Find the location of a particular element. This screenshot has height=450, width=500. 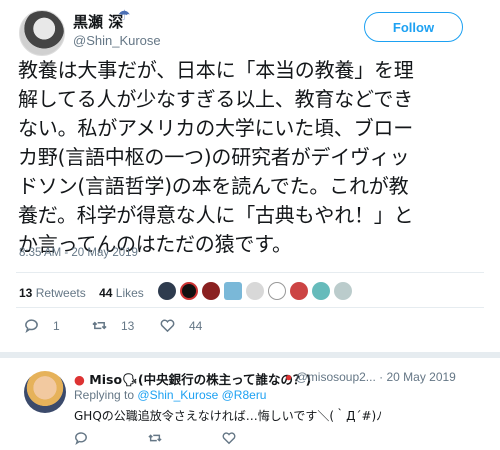

reply-count: 1 is located at coordinates (56, 325).